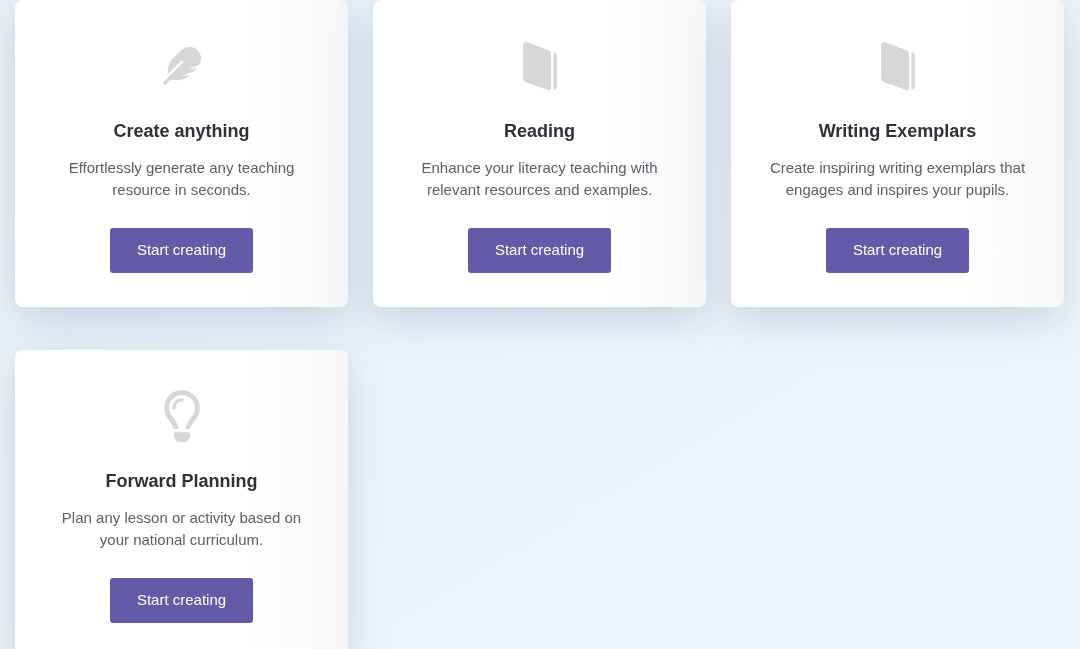 The width and height of the screenshot is (1080, 649). What do you see at coordinates (181, 529) in the screenshot?
I see `card-description: Plan any lesson or activity based on your national curriculum.` at bounding box center [181, 529].